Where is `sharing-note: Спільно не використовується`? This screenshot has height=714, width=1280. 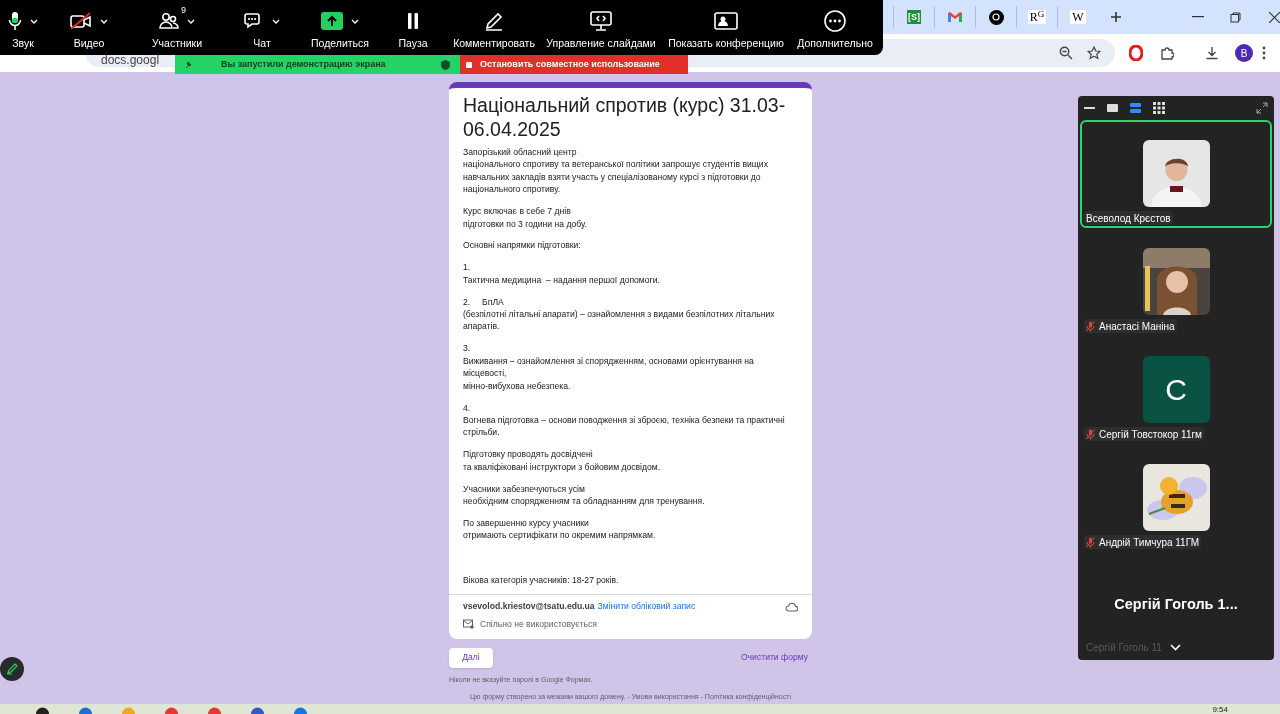
sharing-note: Спільно не використовується is located at coordinates (538, 624).